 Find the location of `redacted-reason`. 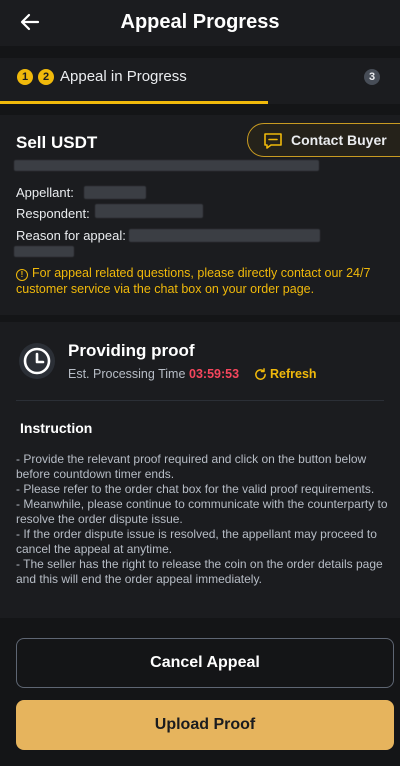

redacted-reason is located at coordinates (224, 235).